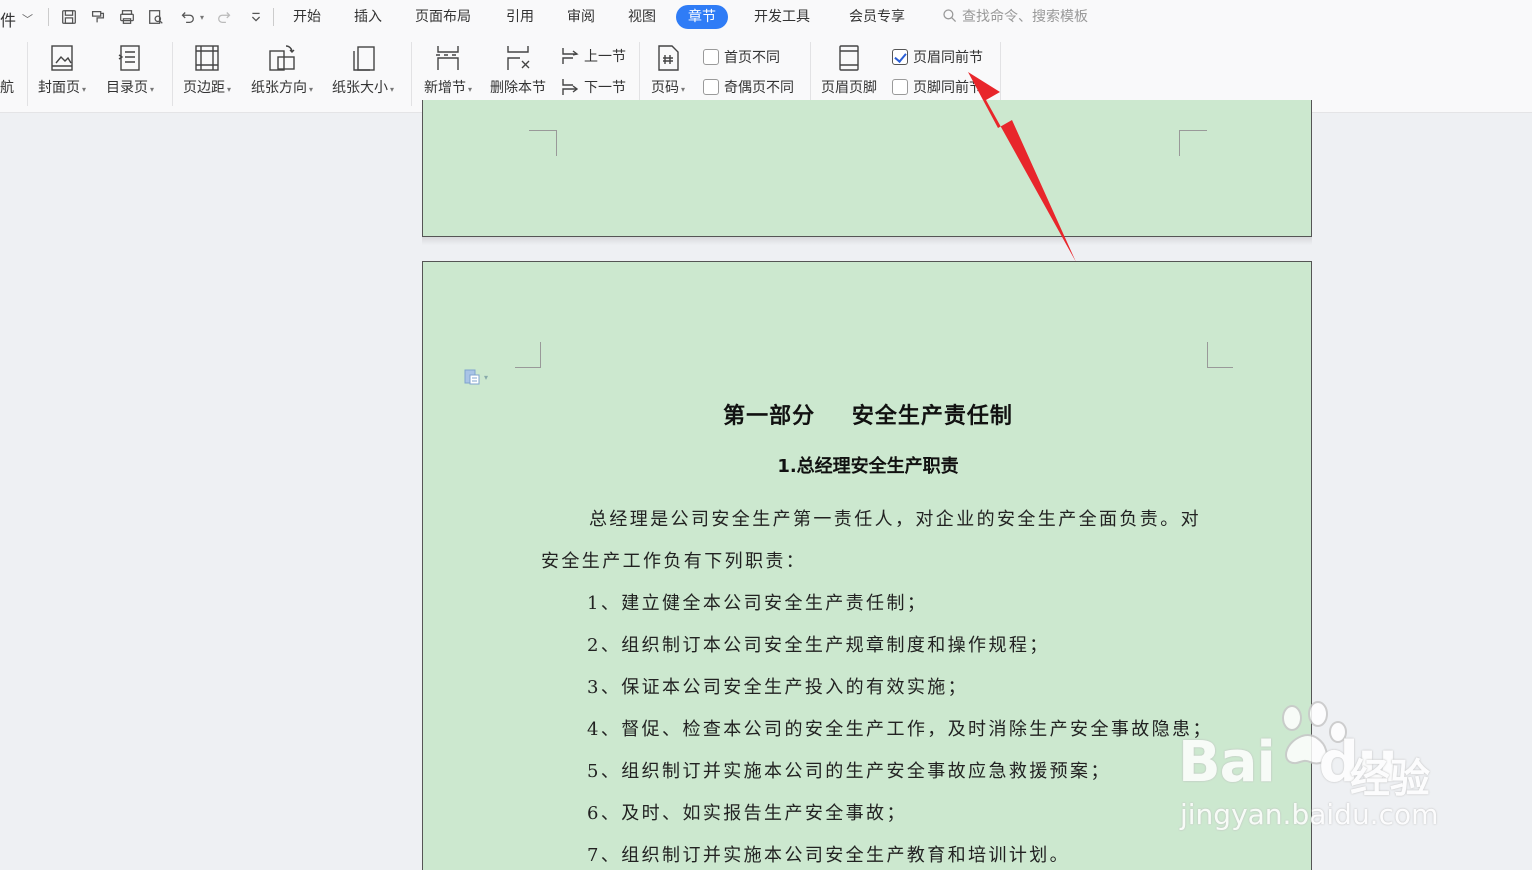 This screenshot has width=1532, height=870. What do you see at coordinates (668, 58) in the screenshot?
I see `page-number-icon` at bounding box center [668, 58].